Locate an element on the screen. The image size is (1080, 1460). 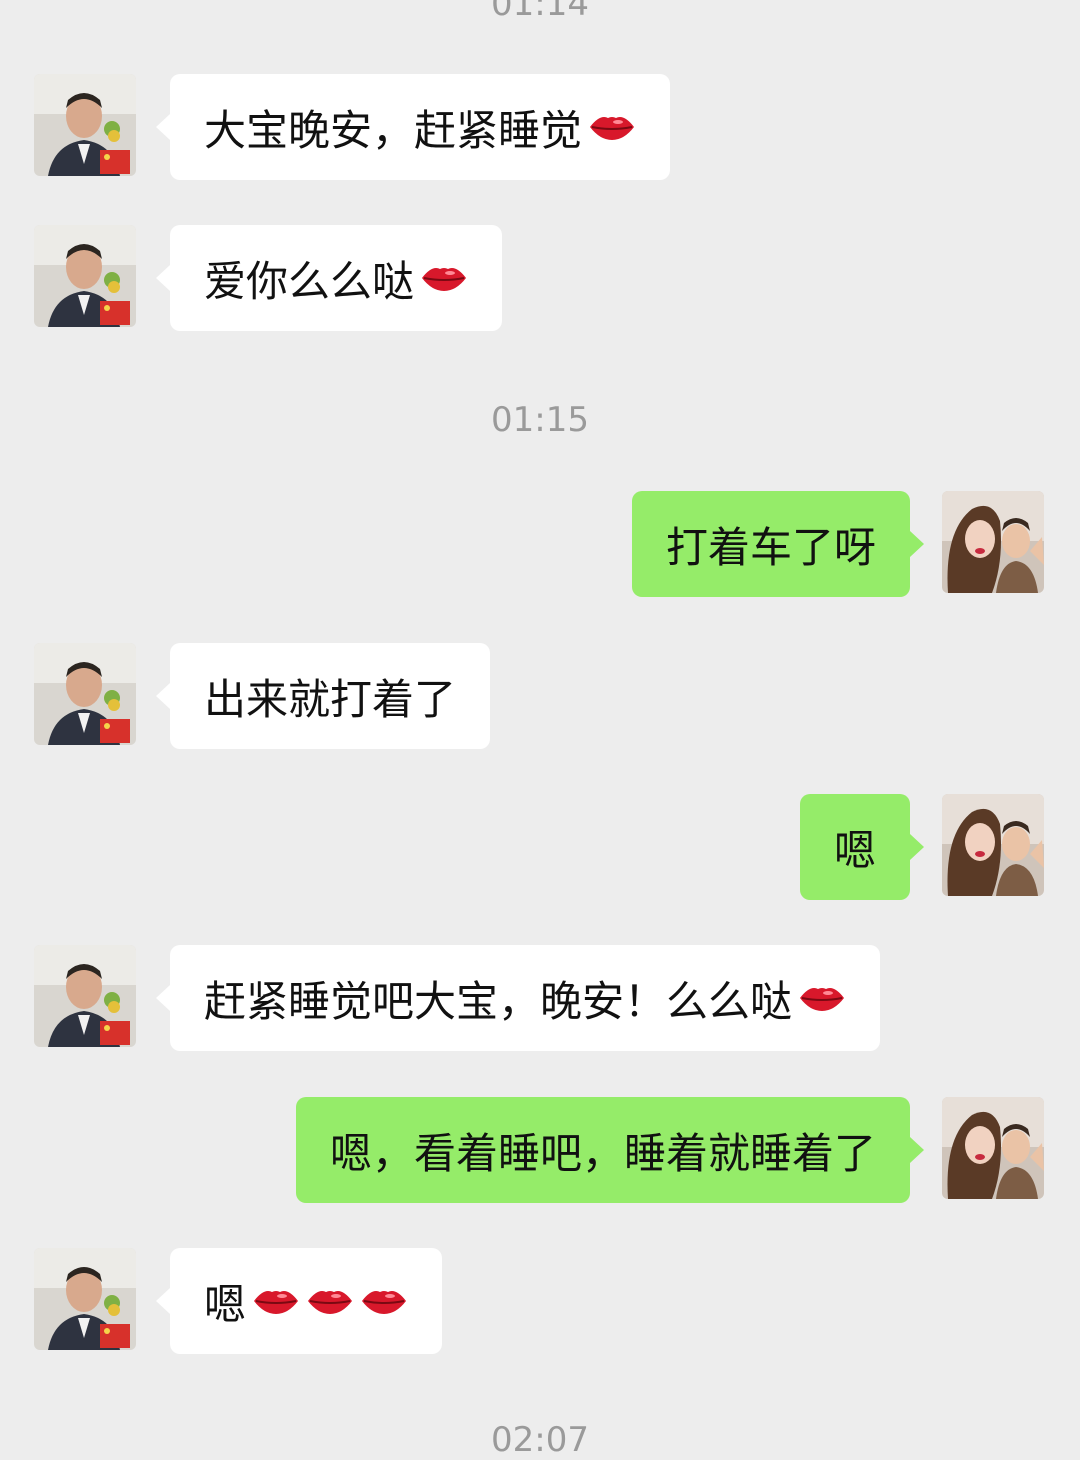
message-row-incoming: 爱你么么哒 is located at coordinates (540, 279).